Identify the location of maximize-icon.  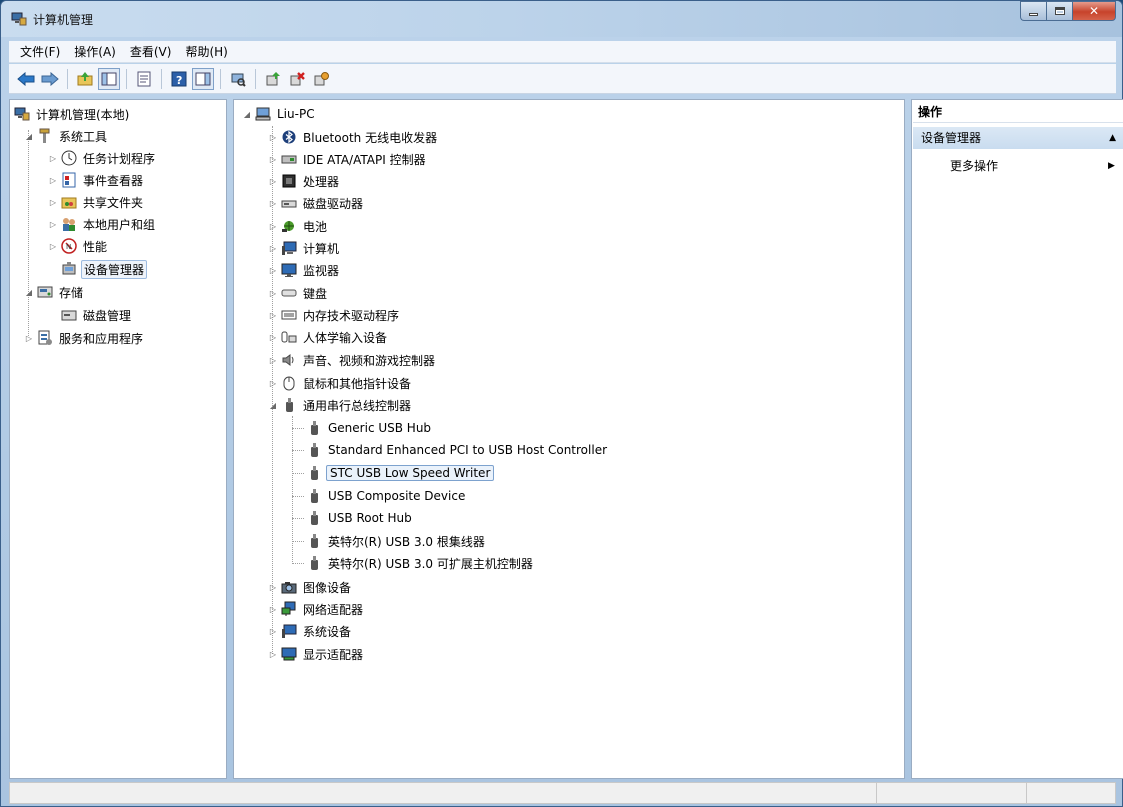
(1059, 11).